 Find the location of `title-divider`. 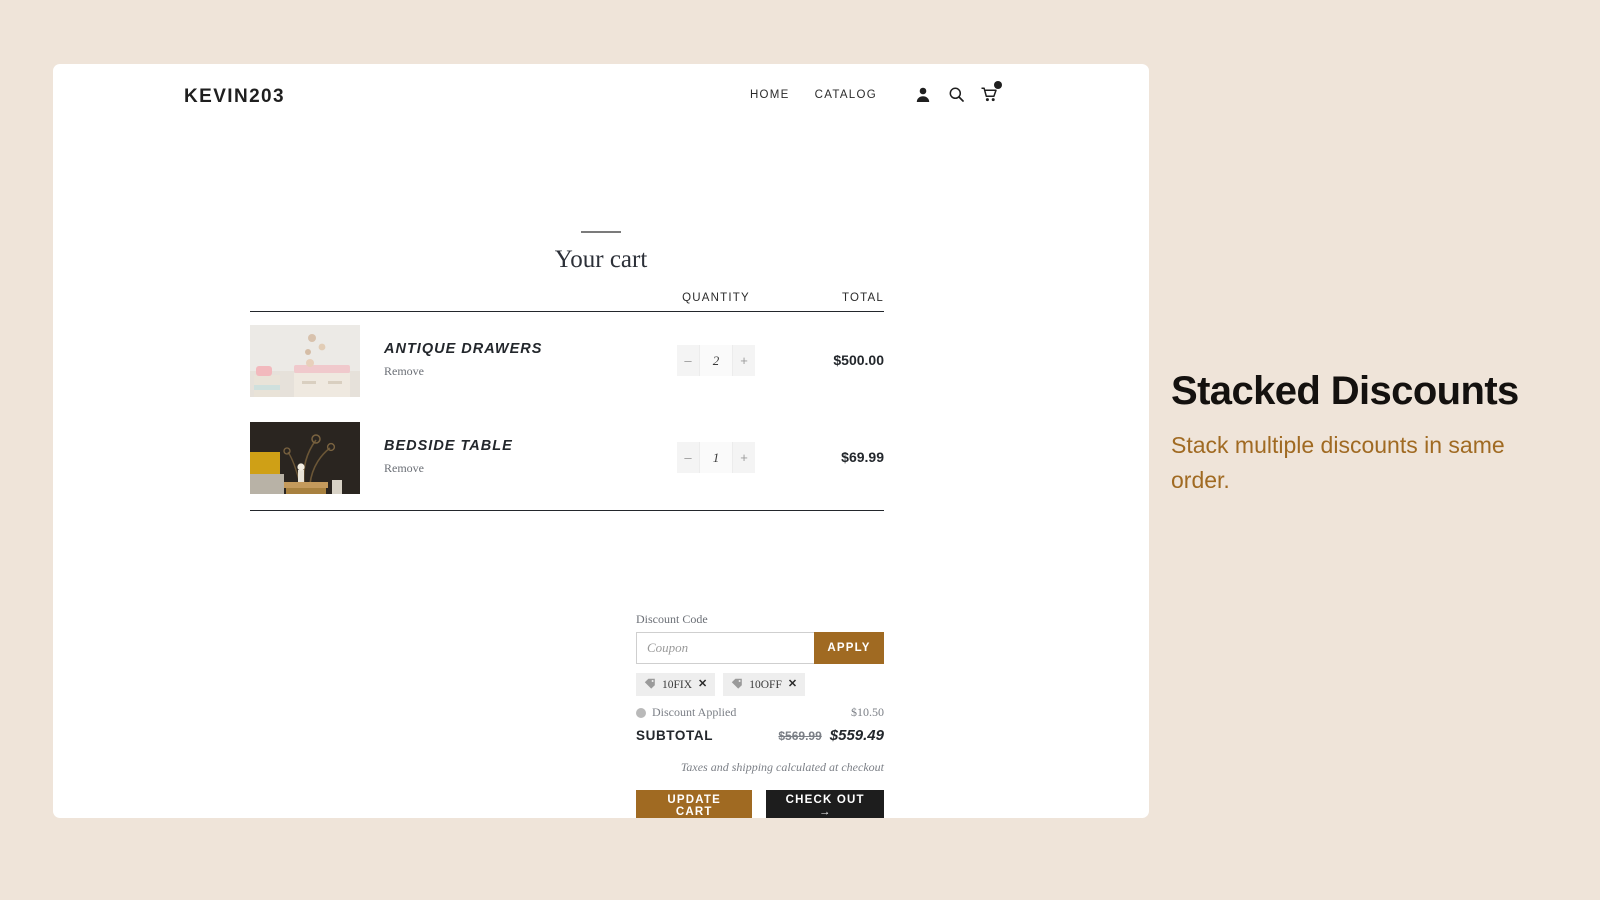

title-divider is located at coordinates (601, 232).